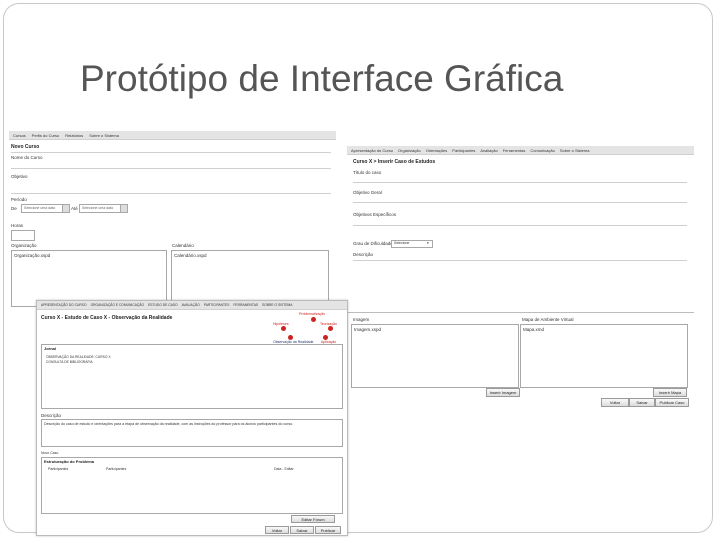 This screenshot has height=540, width=720. I want to click on general-objective-label: Objetivo Geral, so click(367, 192).